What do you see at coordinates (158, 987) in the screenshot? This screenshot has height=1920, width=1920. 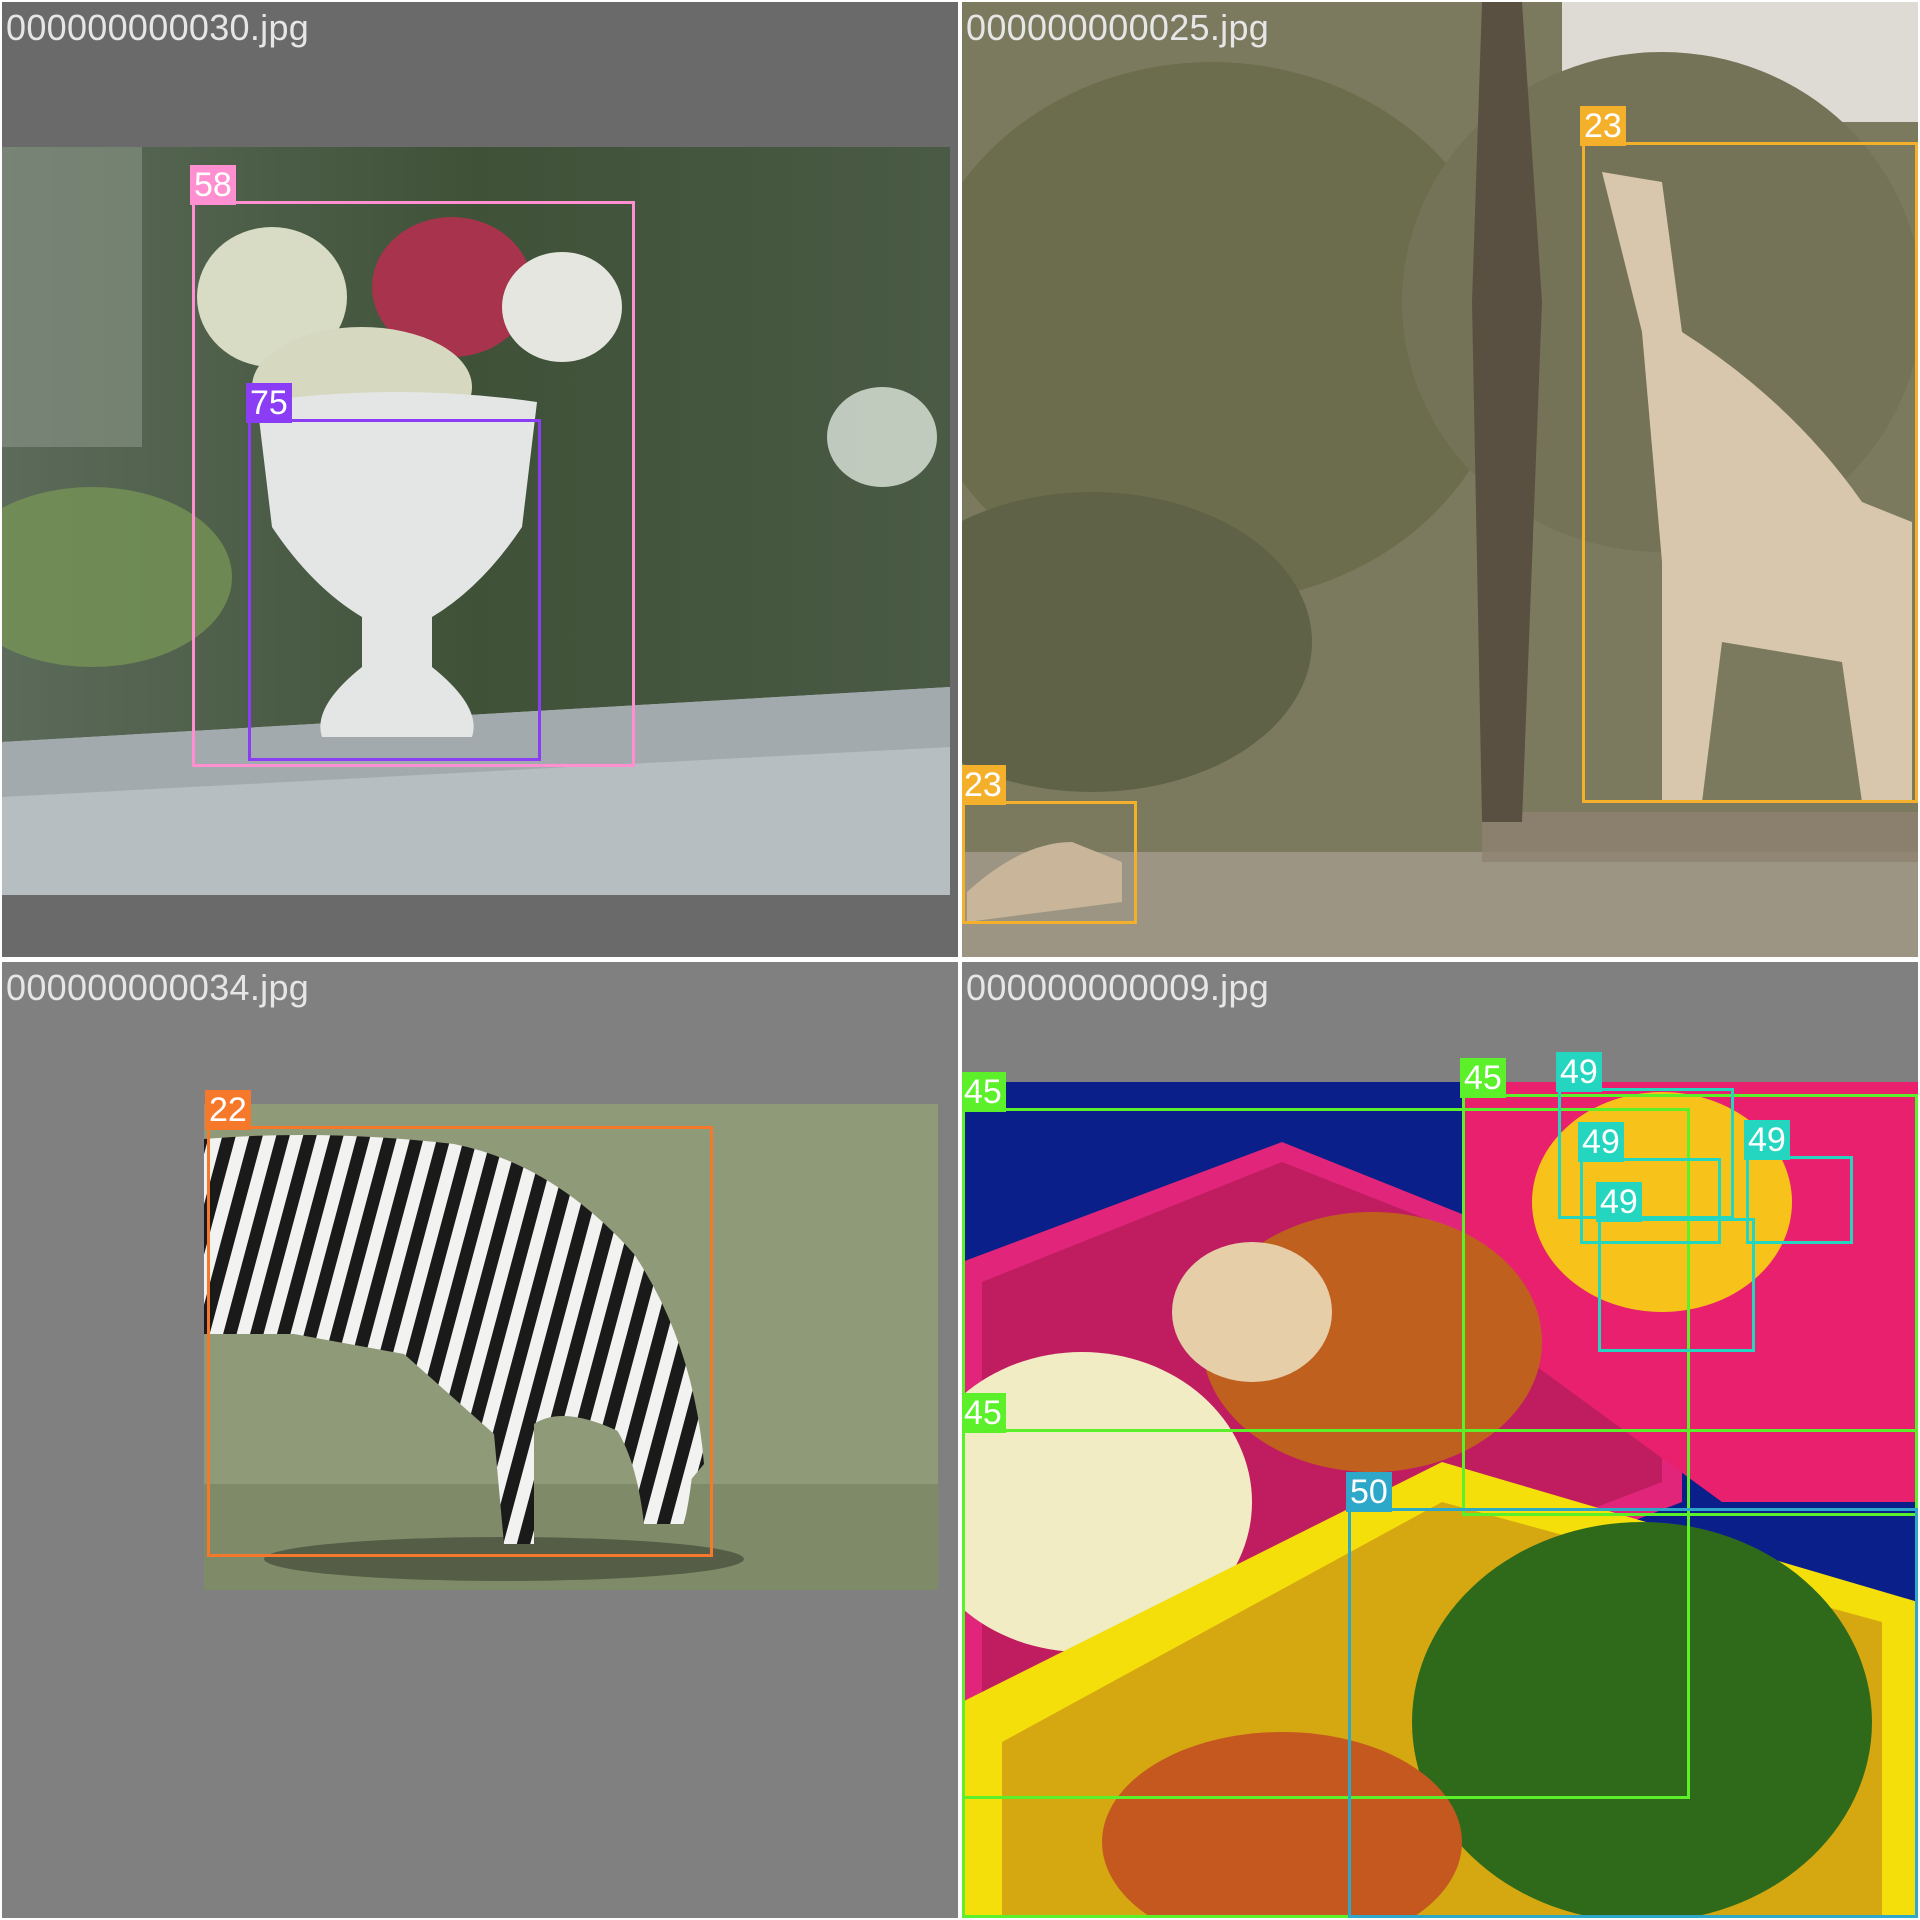 I see `filename-label: 000000000034.jpg` at bounding box center [158, 987].